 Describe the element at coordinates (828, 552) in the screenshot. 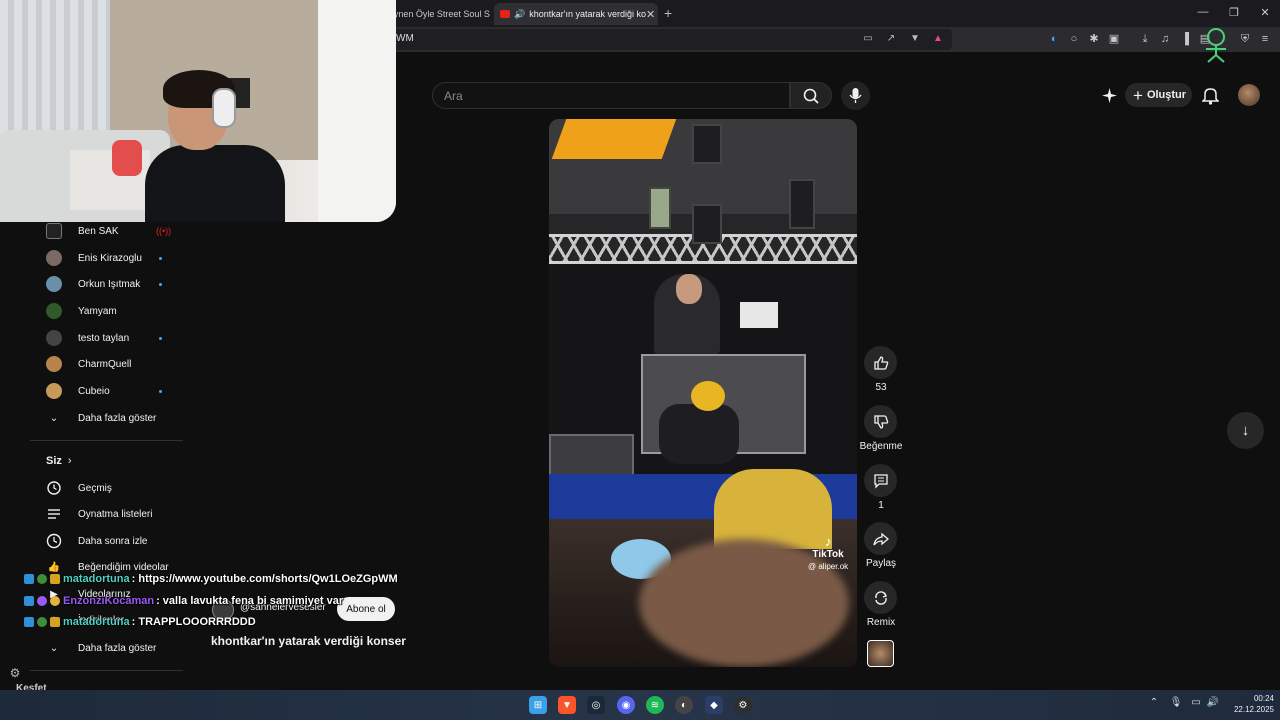

I see `tiktok-watermark: ♪ TikTok @ aliper.ok` at that location.